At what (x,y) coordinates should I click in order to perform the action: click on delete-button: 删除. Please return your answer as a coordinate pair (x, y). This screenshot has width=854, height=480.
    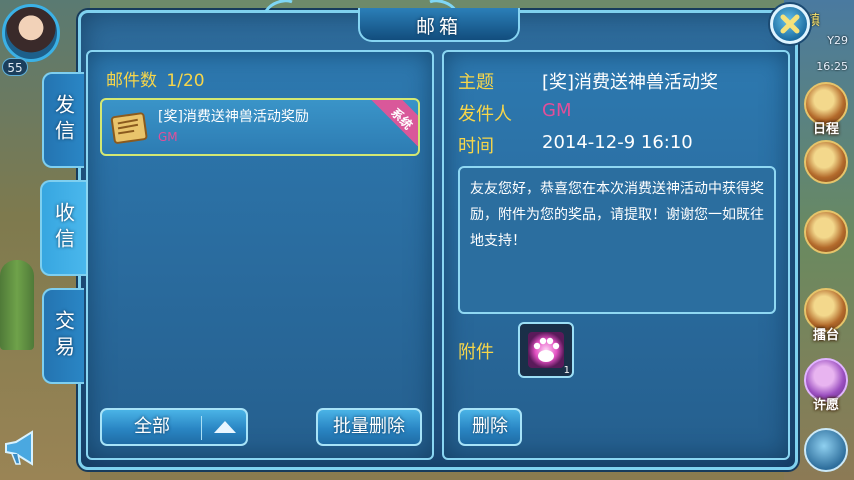
    Looking at the image, I should click on (490, 427).